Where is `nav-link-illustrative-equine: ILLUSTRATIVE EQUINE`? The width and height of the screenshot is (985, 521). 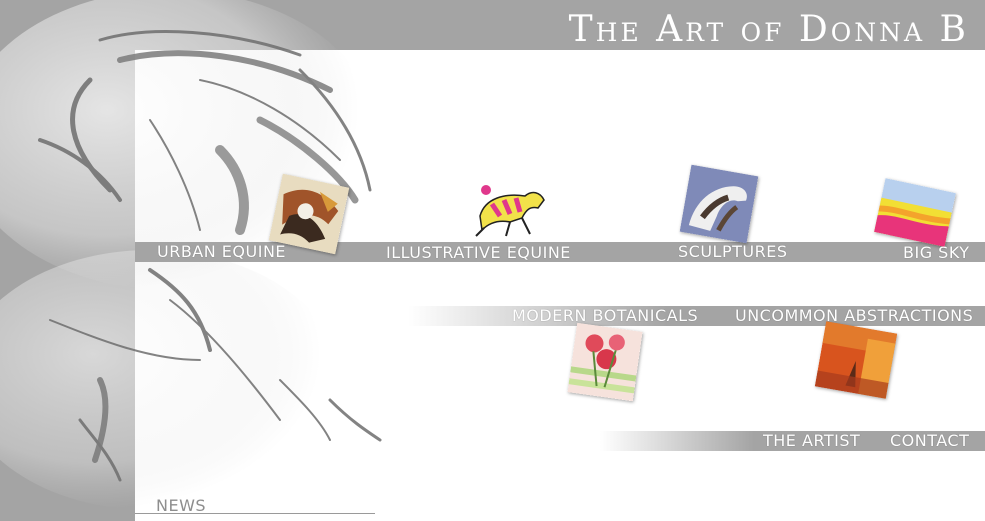
nav-link-illustrative-equine: ILLUSTRATIVE EQUINE is located at coordinates (478, 253).